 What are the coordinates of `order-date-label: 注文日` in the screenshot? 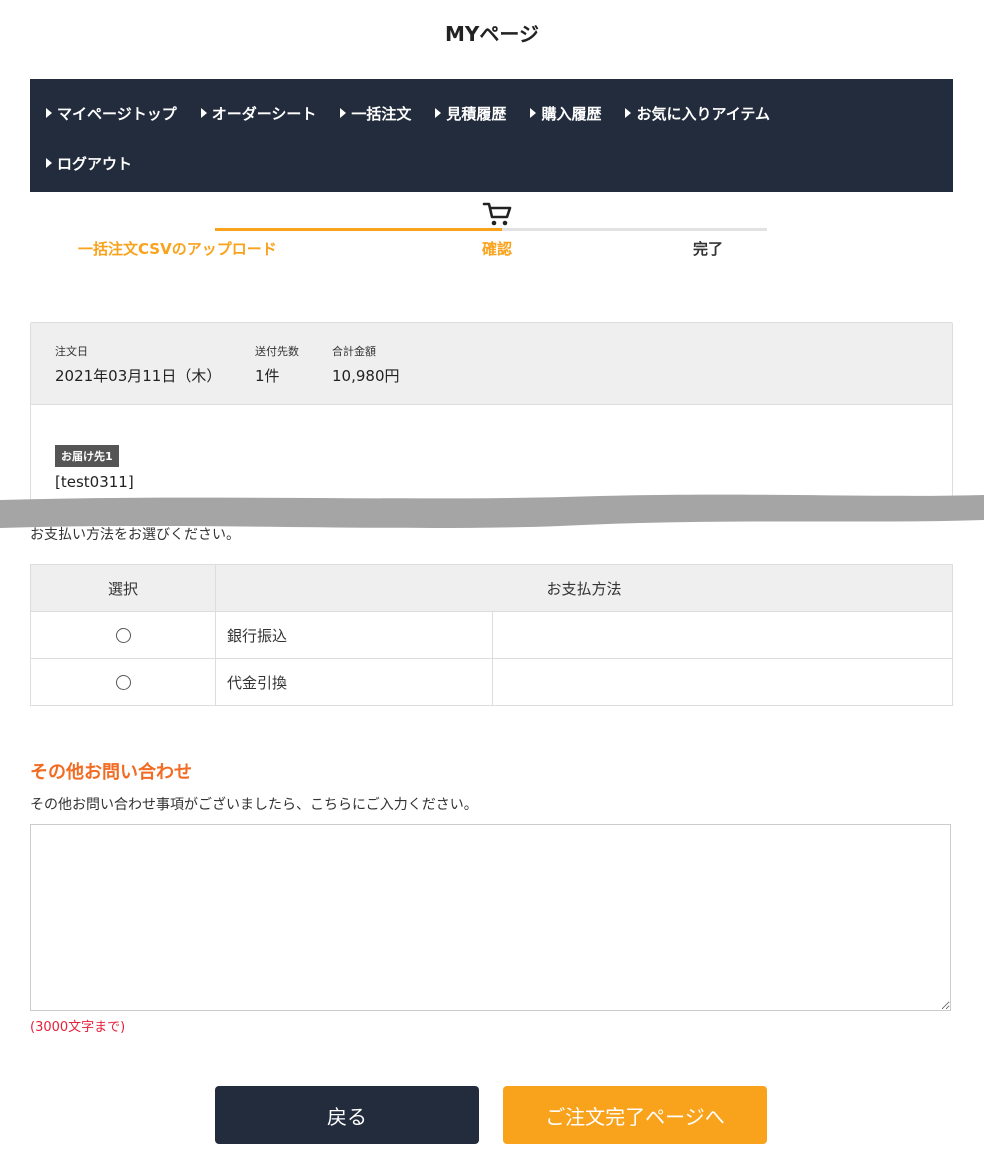 It's located at (71, 351).